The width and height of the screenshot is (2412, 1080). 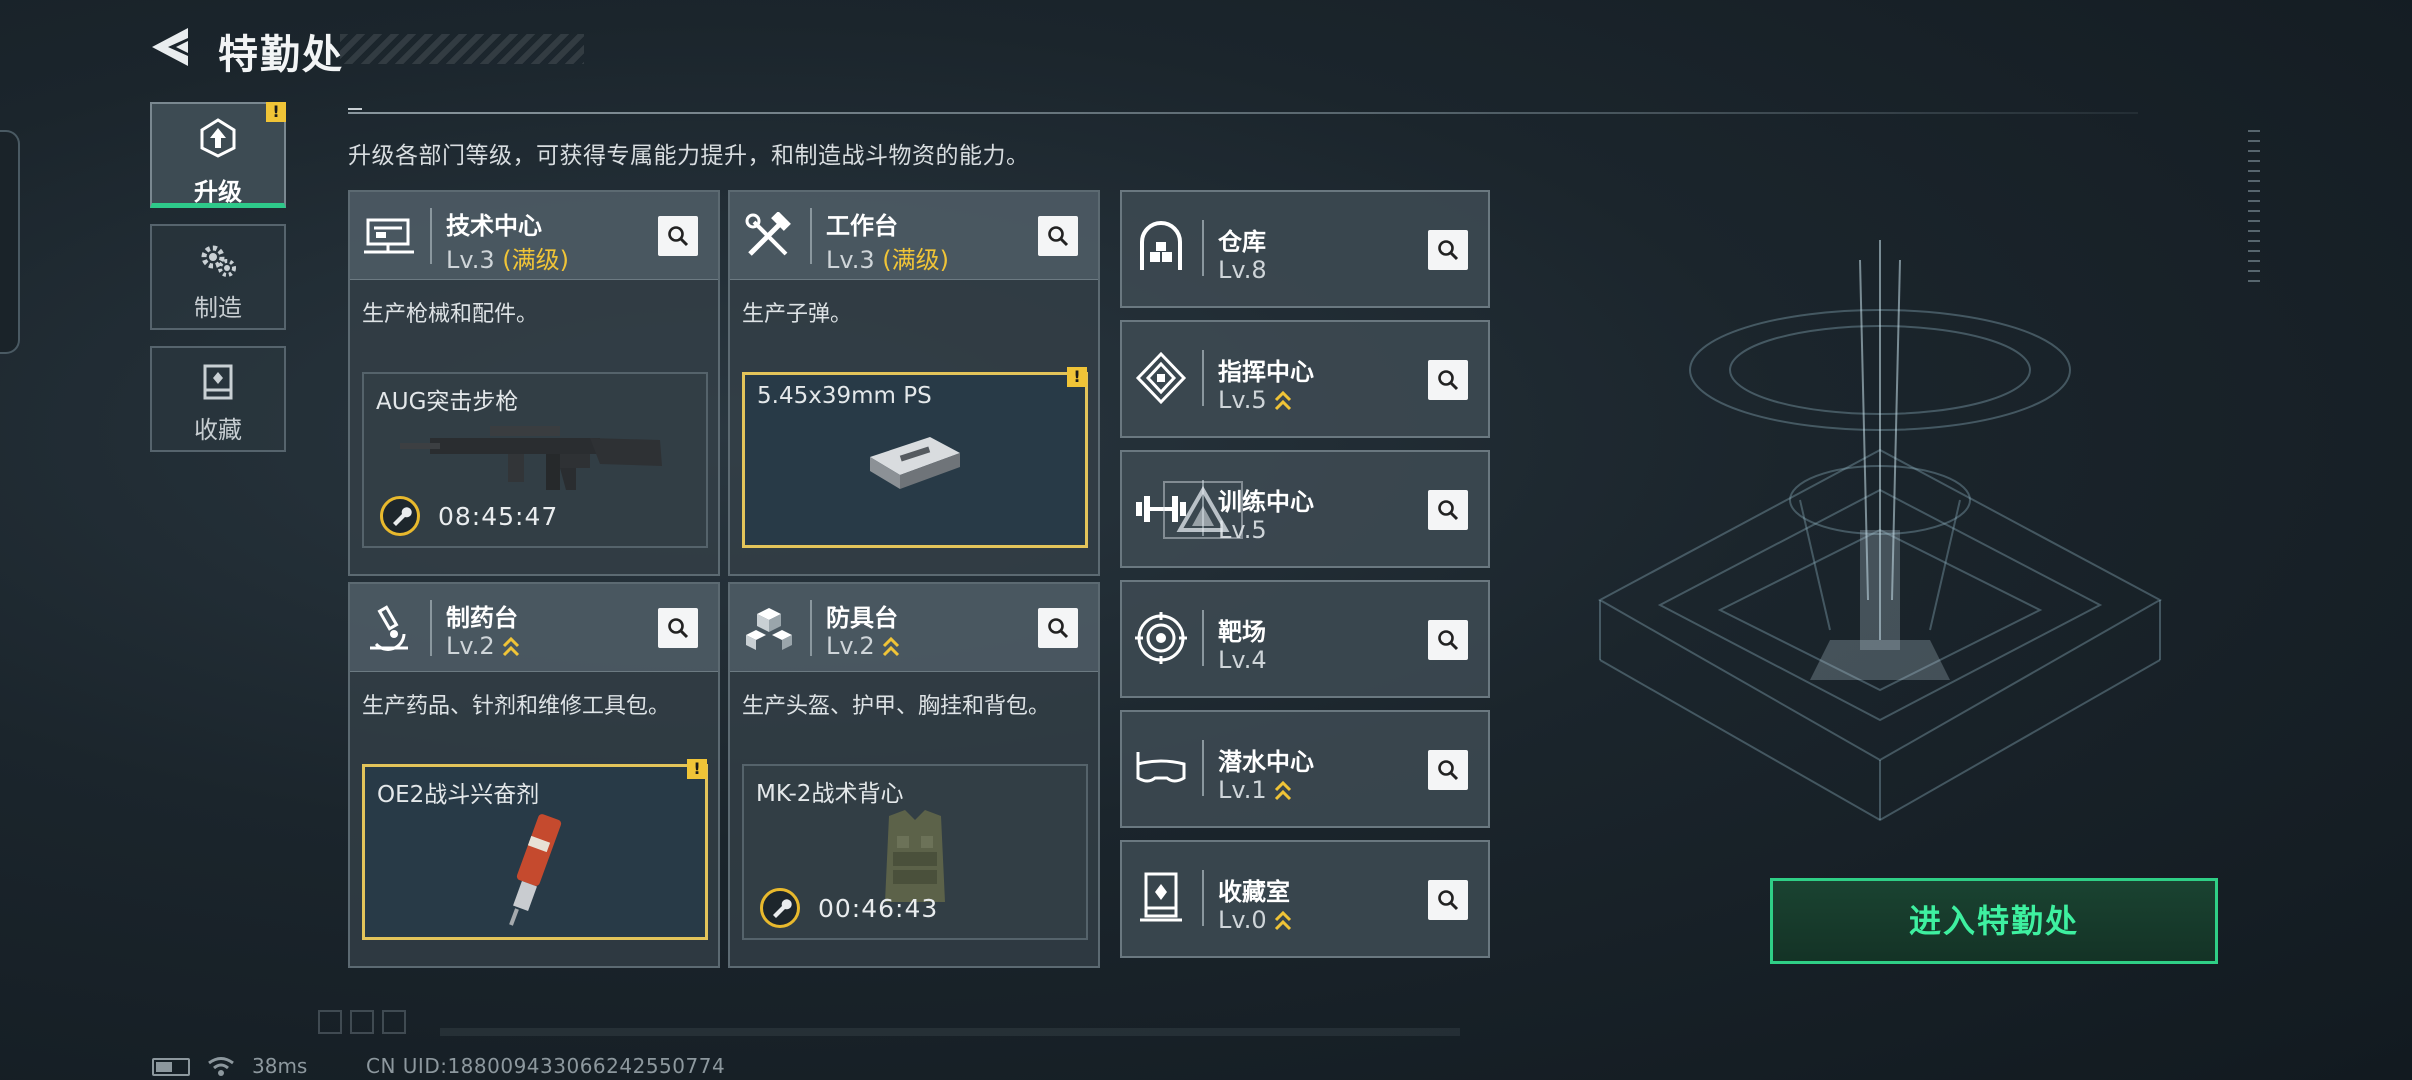 I want to click on dept-name: 指挥中心, so click(x=1266, y=372).